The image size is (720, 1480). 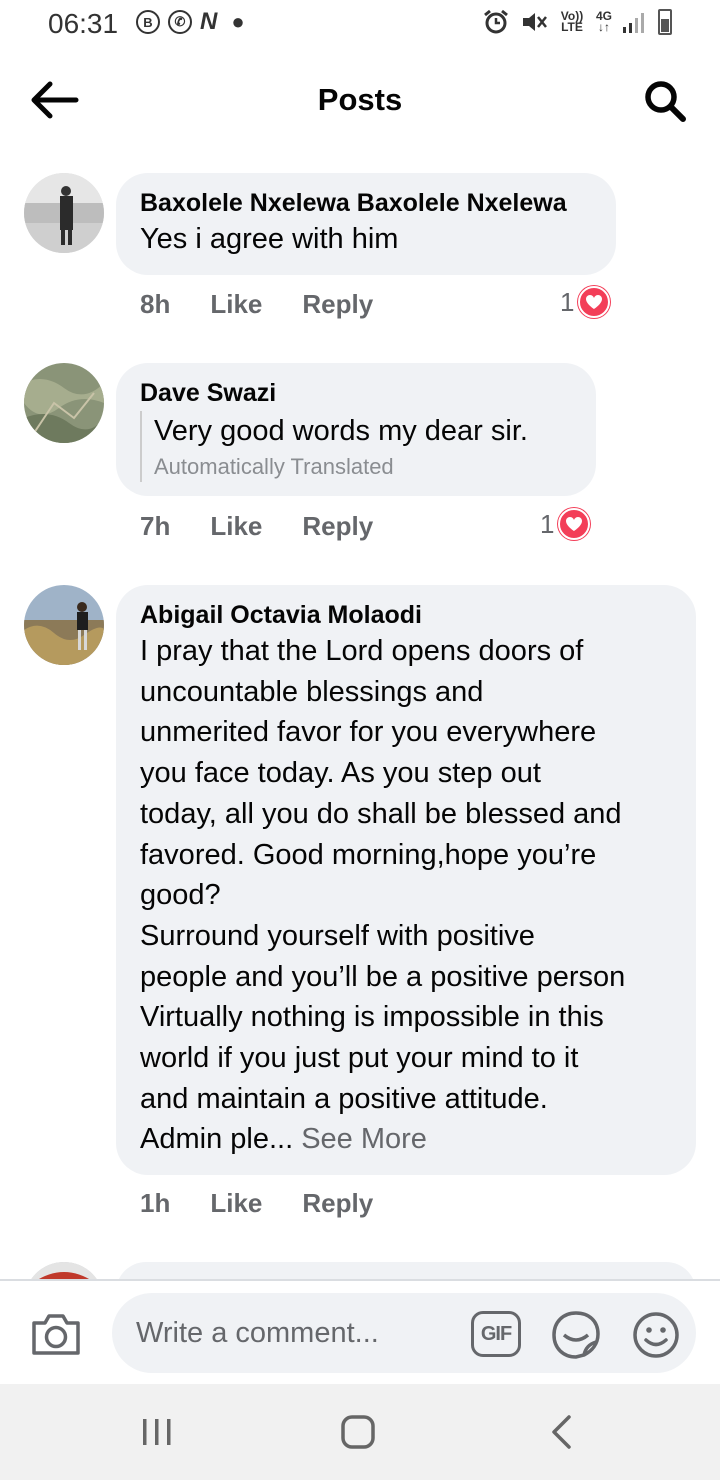 I want to click on battery-icon, so click(x=665, y=22).